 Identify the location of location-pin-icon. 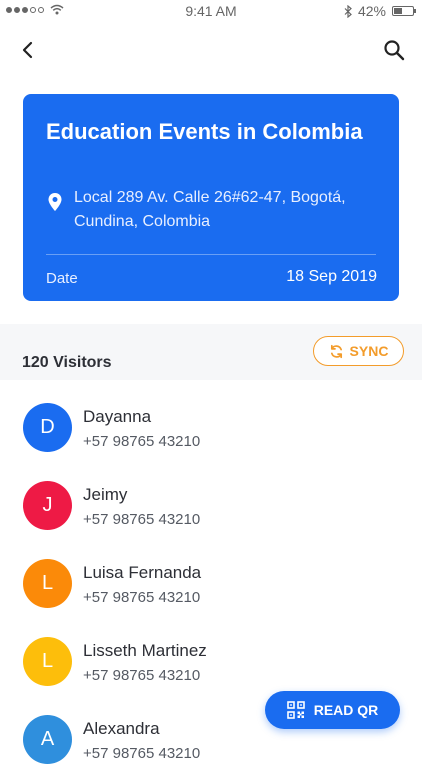
(55, 202).